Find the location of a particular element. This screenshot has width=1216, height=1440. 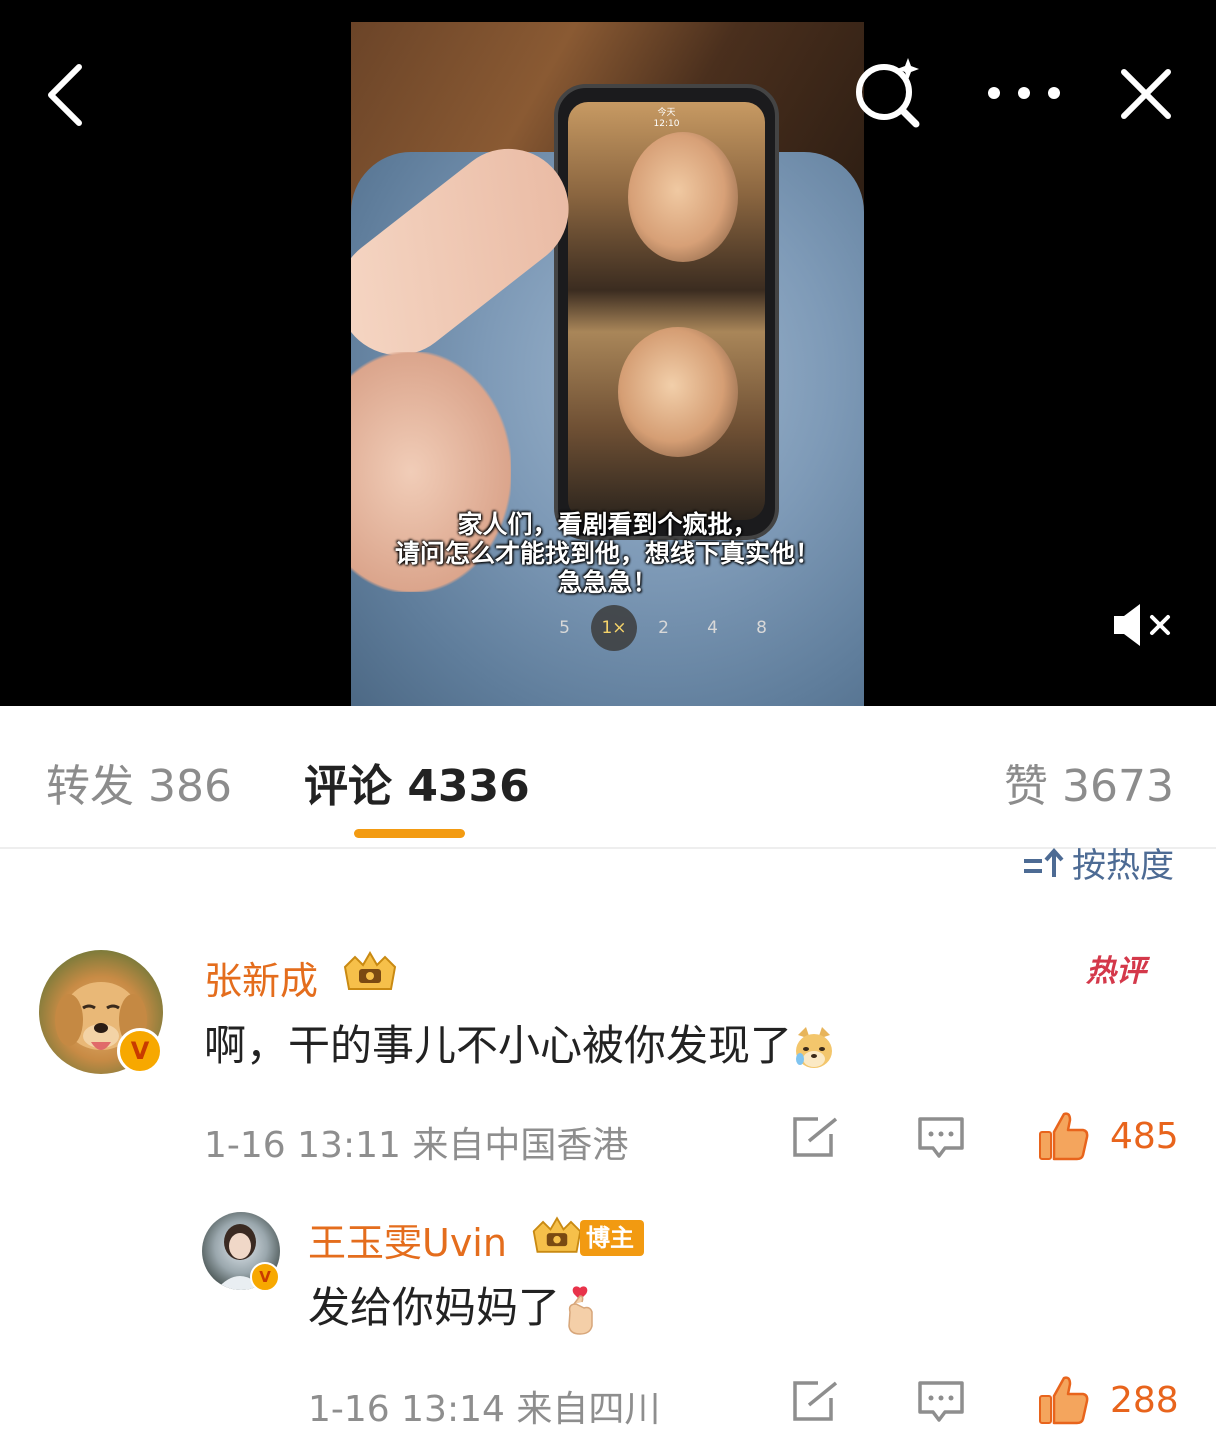

subtitle-line-2: 请问怎么才能找到他，想线下真实他！ is located at coordinates (607, 553).